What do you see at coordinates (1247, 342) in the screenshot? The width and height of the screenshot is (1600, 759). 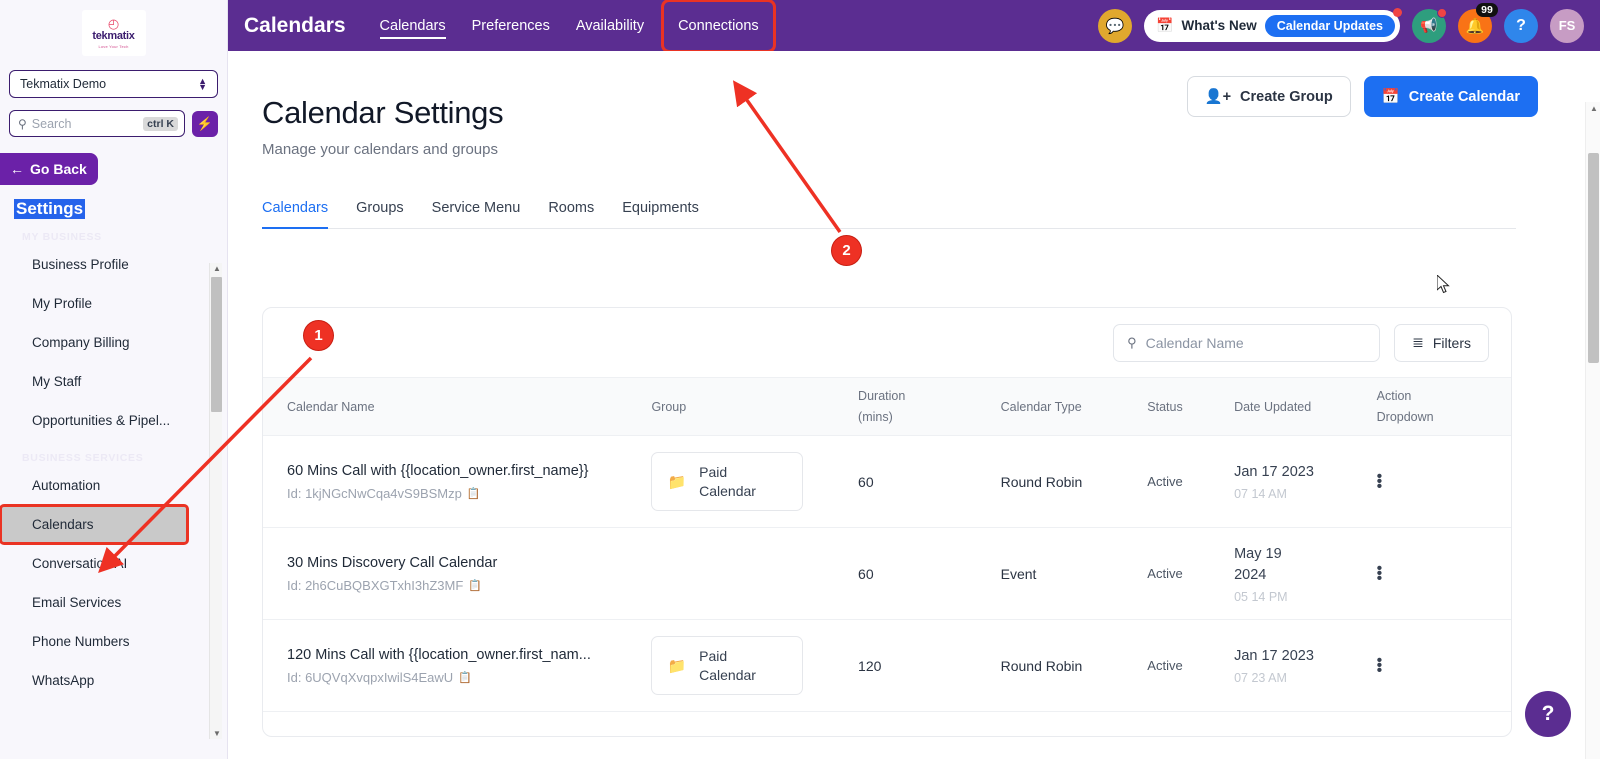 I see `calendar-name-search-input: ⚲ Calendar Name` at bounding box center [1247, 342].